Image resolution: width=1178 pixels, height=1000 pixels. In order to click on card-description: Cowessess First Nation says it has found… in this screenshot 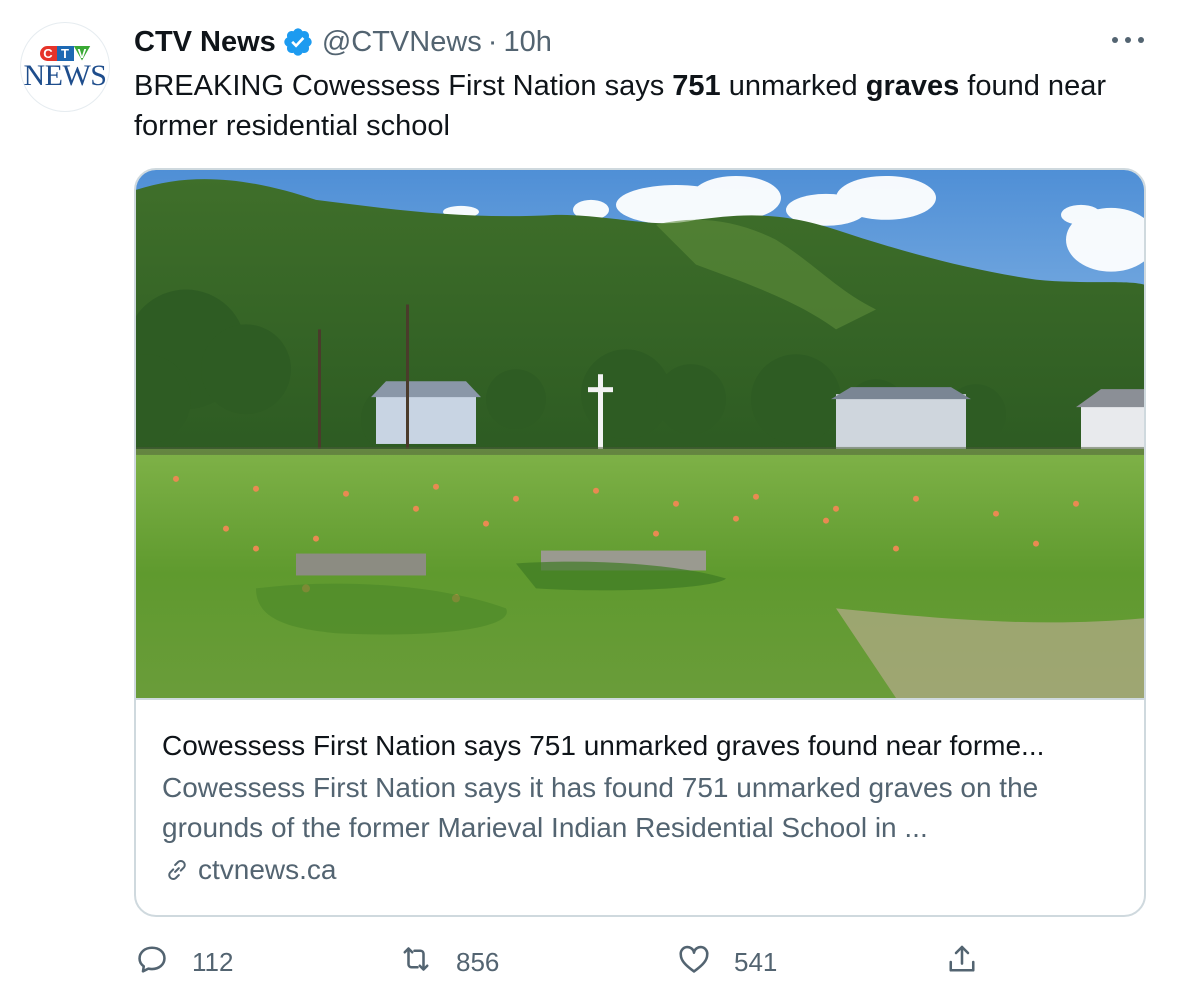, I will do `click(600, 807)`.